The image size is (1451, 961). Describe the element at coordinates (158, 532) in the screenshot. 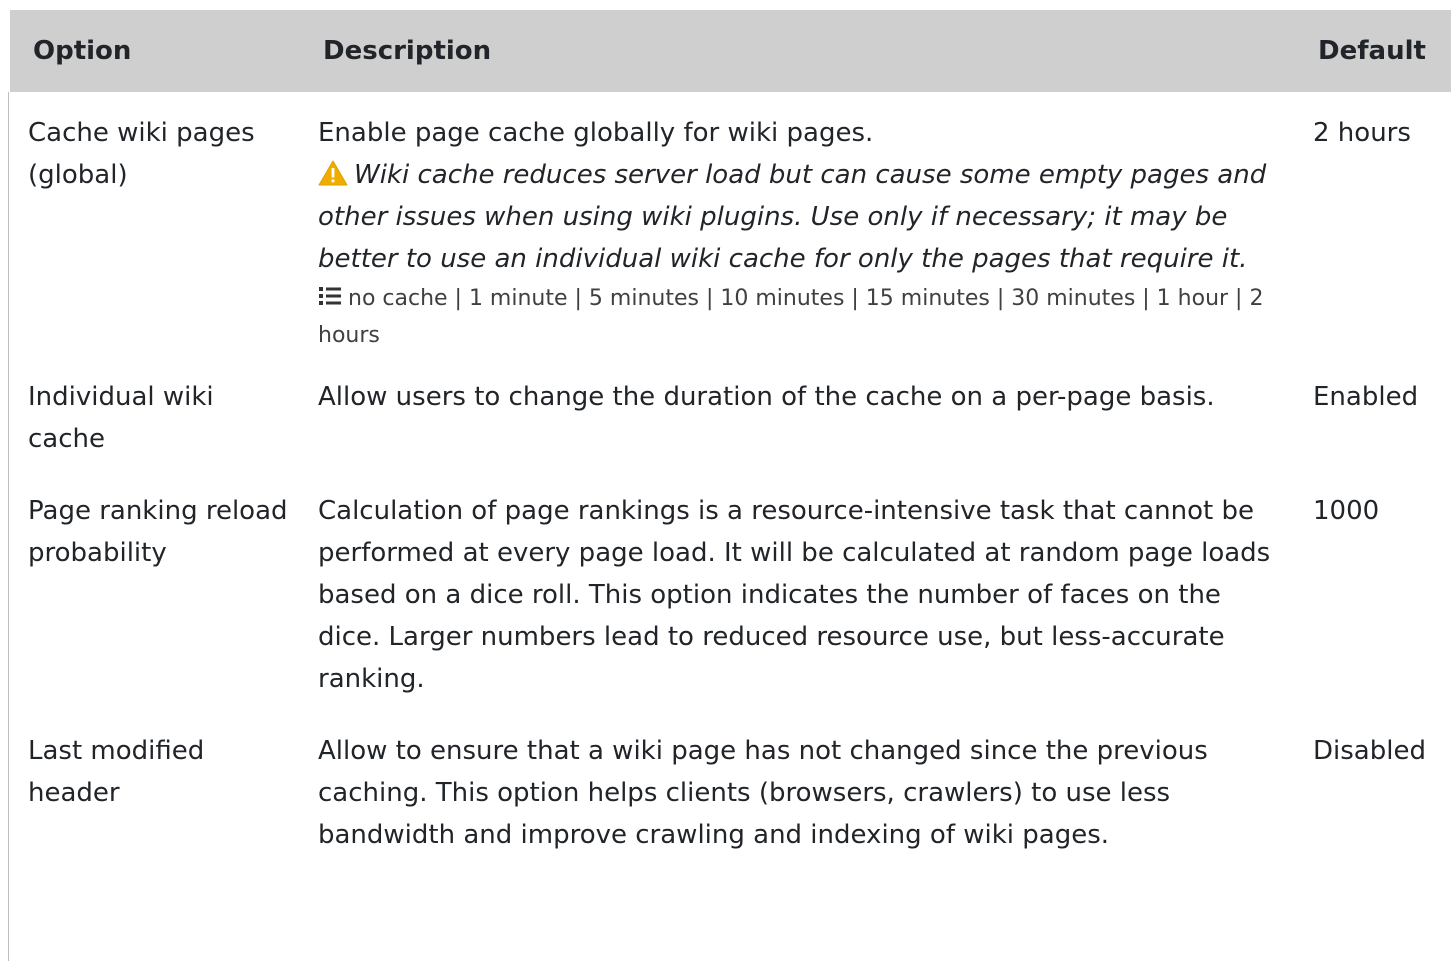

I see `option-name: Page ranking reload probability` at that location.